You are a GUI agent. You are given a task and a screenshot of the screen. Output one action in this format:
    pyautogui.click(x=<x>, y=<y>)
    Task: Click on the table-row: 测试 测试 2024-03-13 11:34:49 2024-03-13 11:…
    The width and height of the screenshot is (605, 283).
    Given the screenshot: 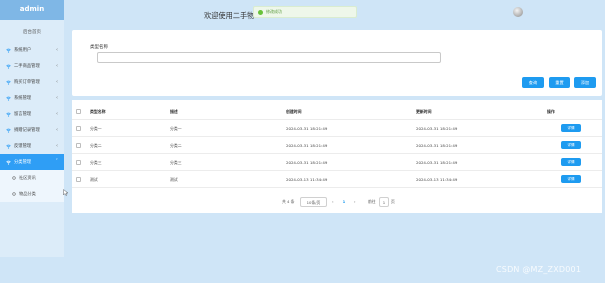 What is the action you would take?
    pyautogui.click(x=337, y=179)
    